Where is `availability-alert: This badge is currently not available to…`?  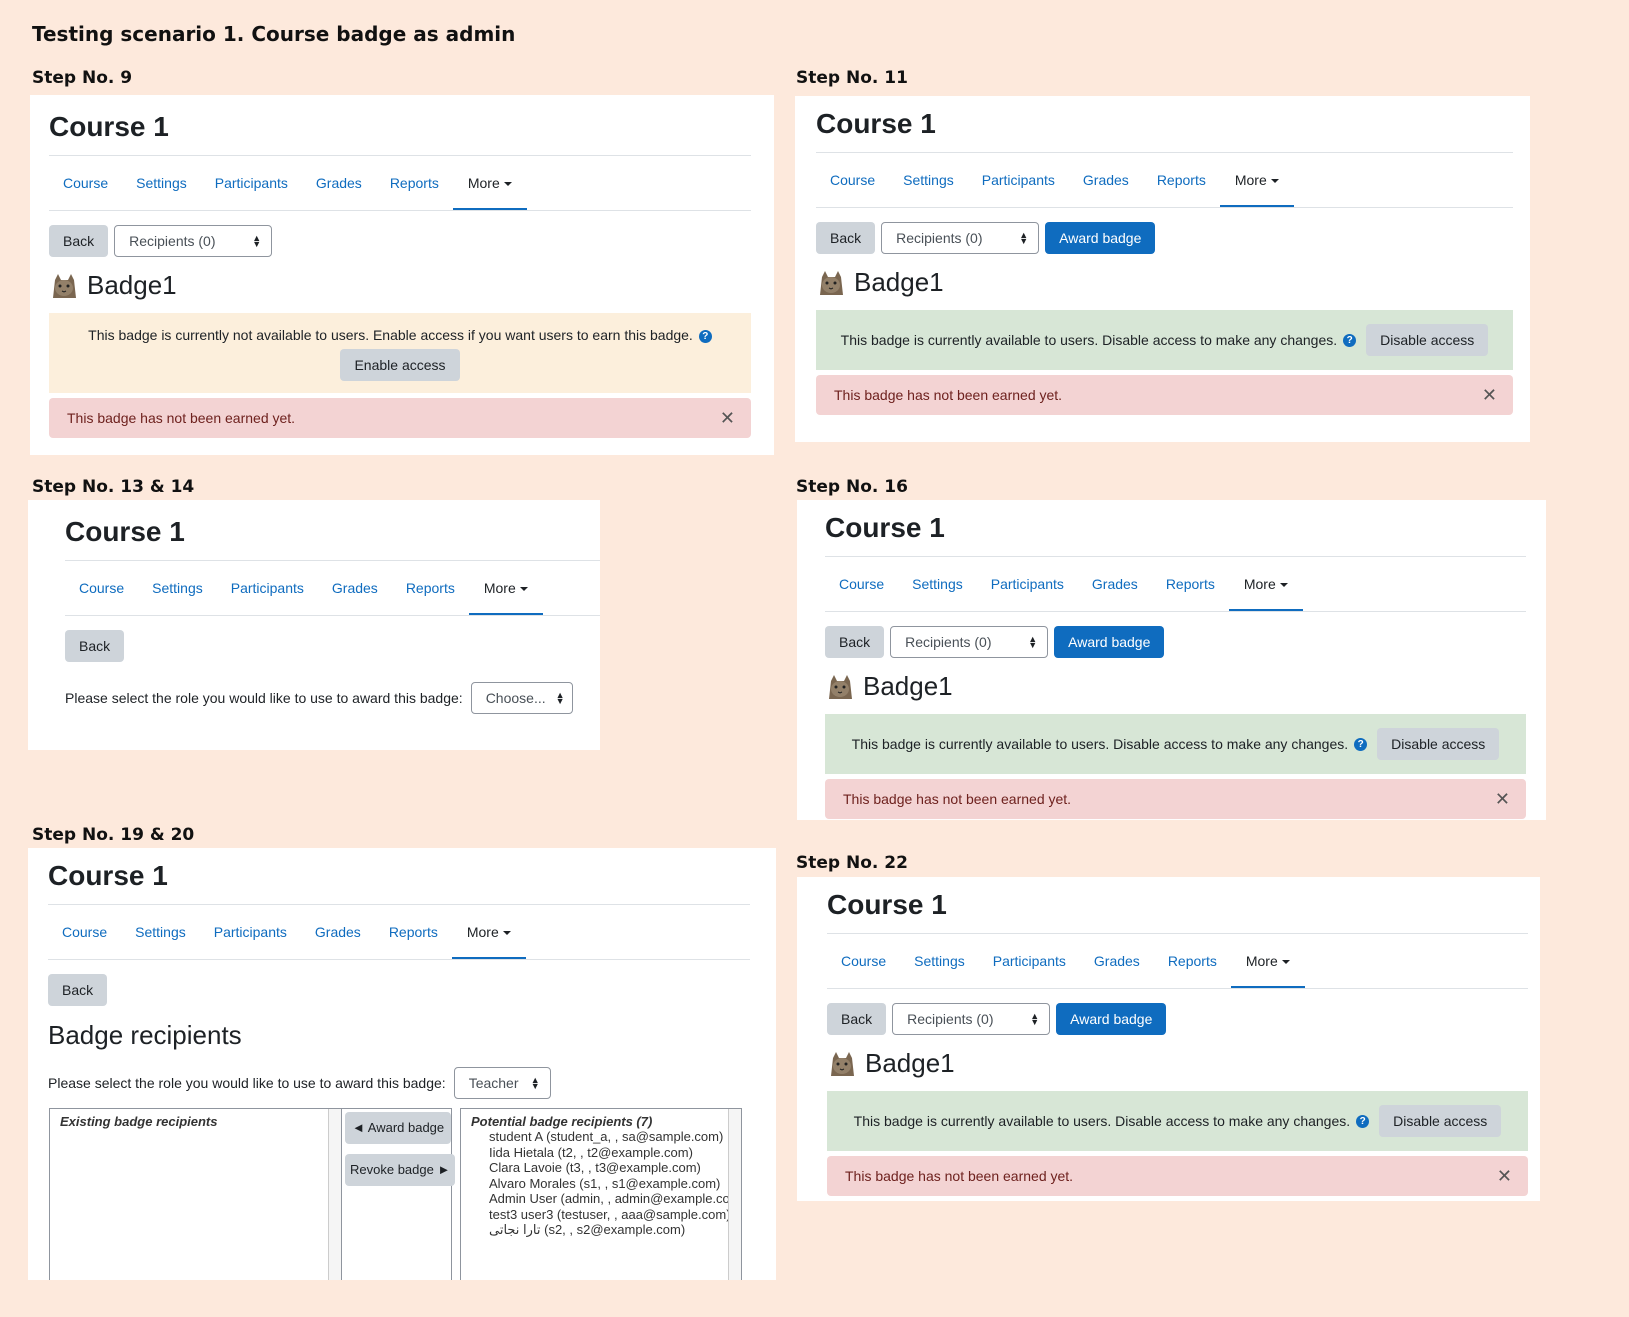 availability-alert: This badge is currently not available to… is located at coordinates (400, 353).